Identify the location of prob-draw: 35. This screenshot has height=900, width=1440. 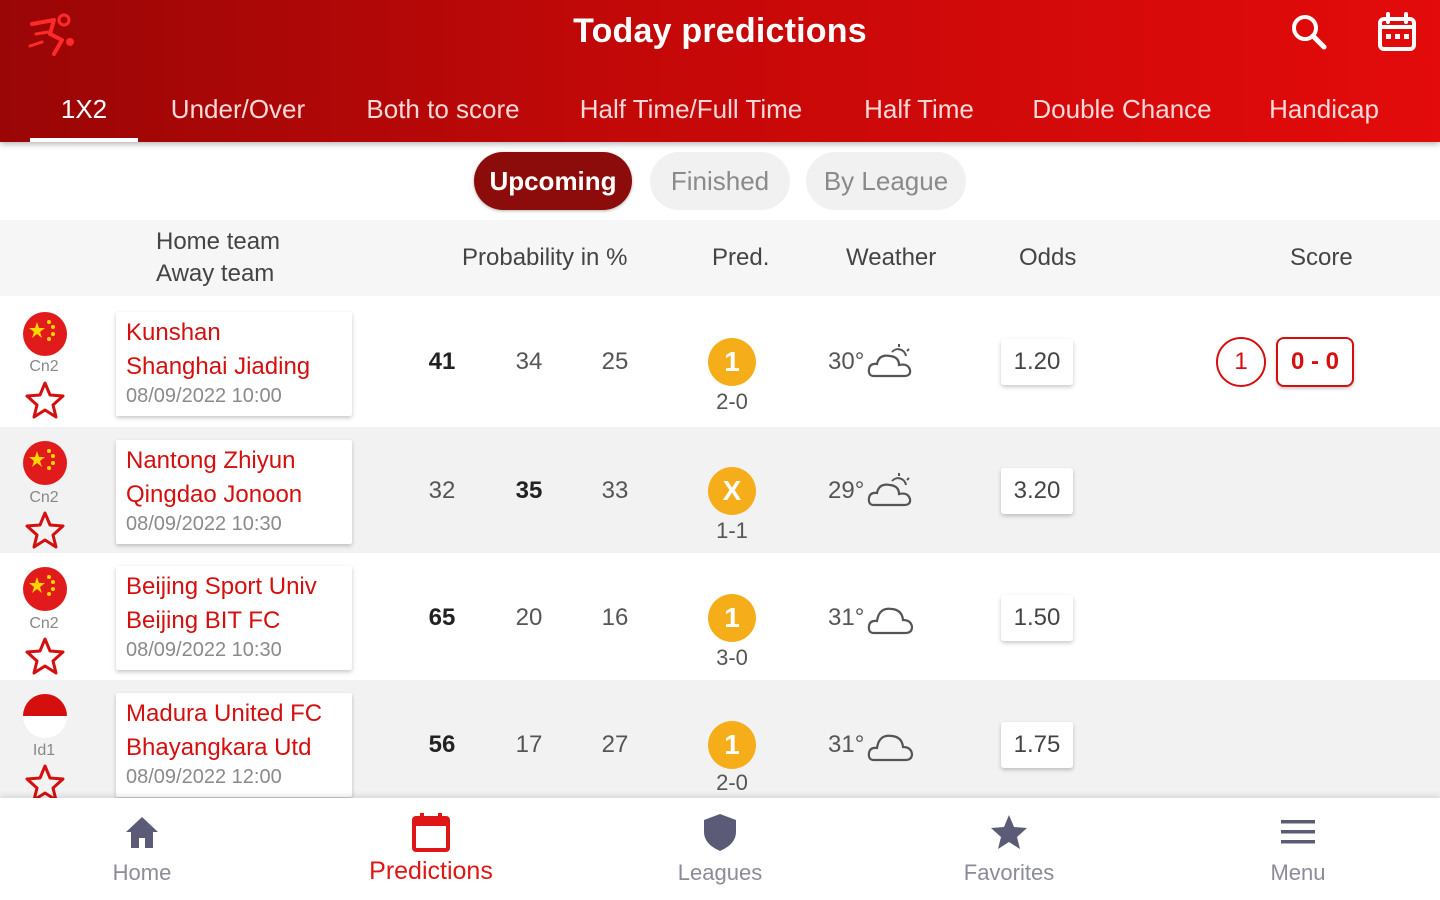
(529, 490).